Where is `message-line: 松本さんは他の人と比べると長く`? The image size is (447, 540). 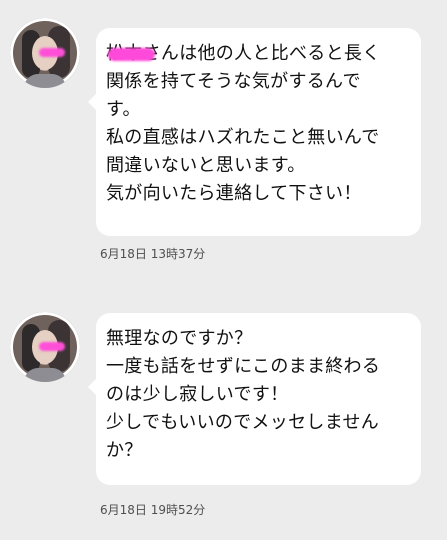
message-line: 松本さんは他の人と比べると長く is located at coordinates (257, 54).